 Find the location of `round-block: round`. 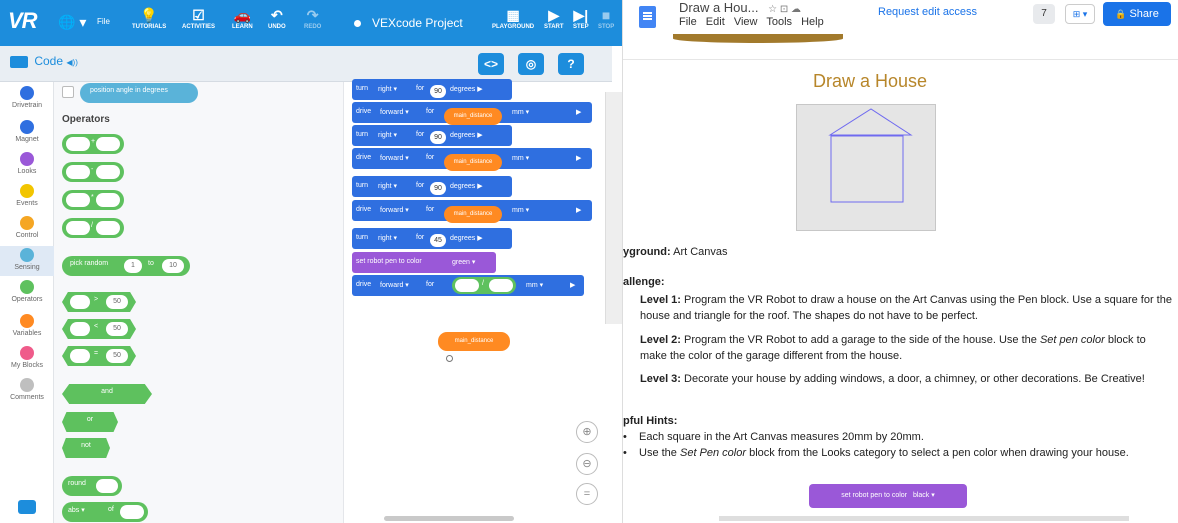

round-block: round is located at coordinates (92, 486).